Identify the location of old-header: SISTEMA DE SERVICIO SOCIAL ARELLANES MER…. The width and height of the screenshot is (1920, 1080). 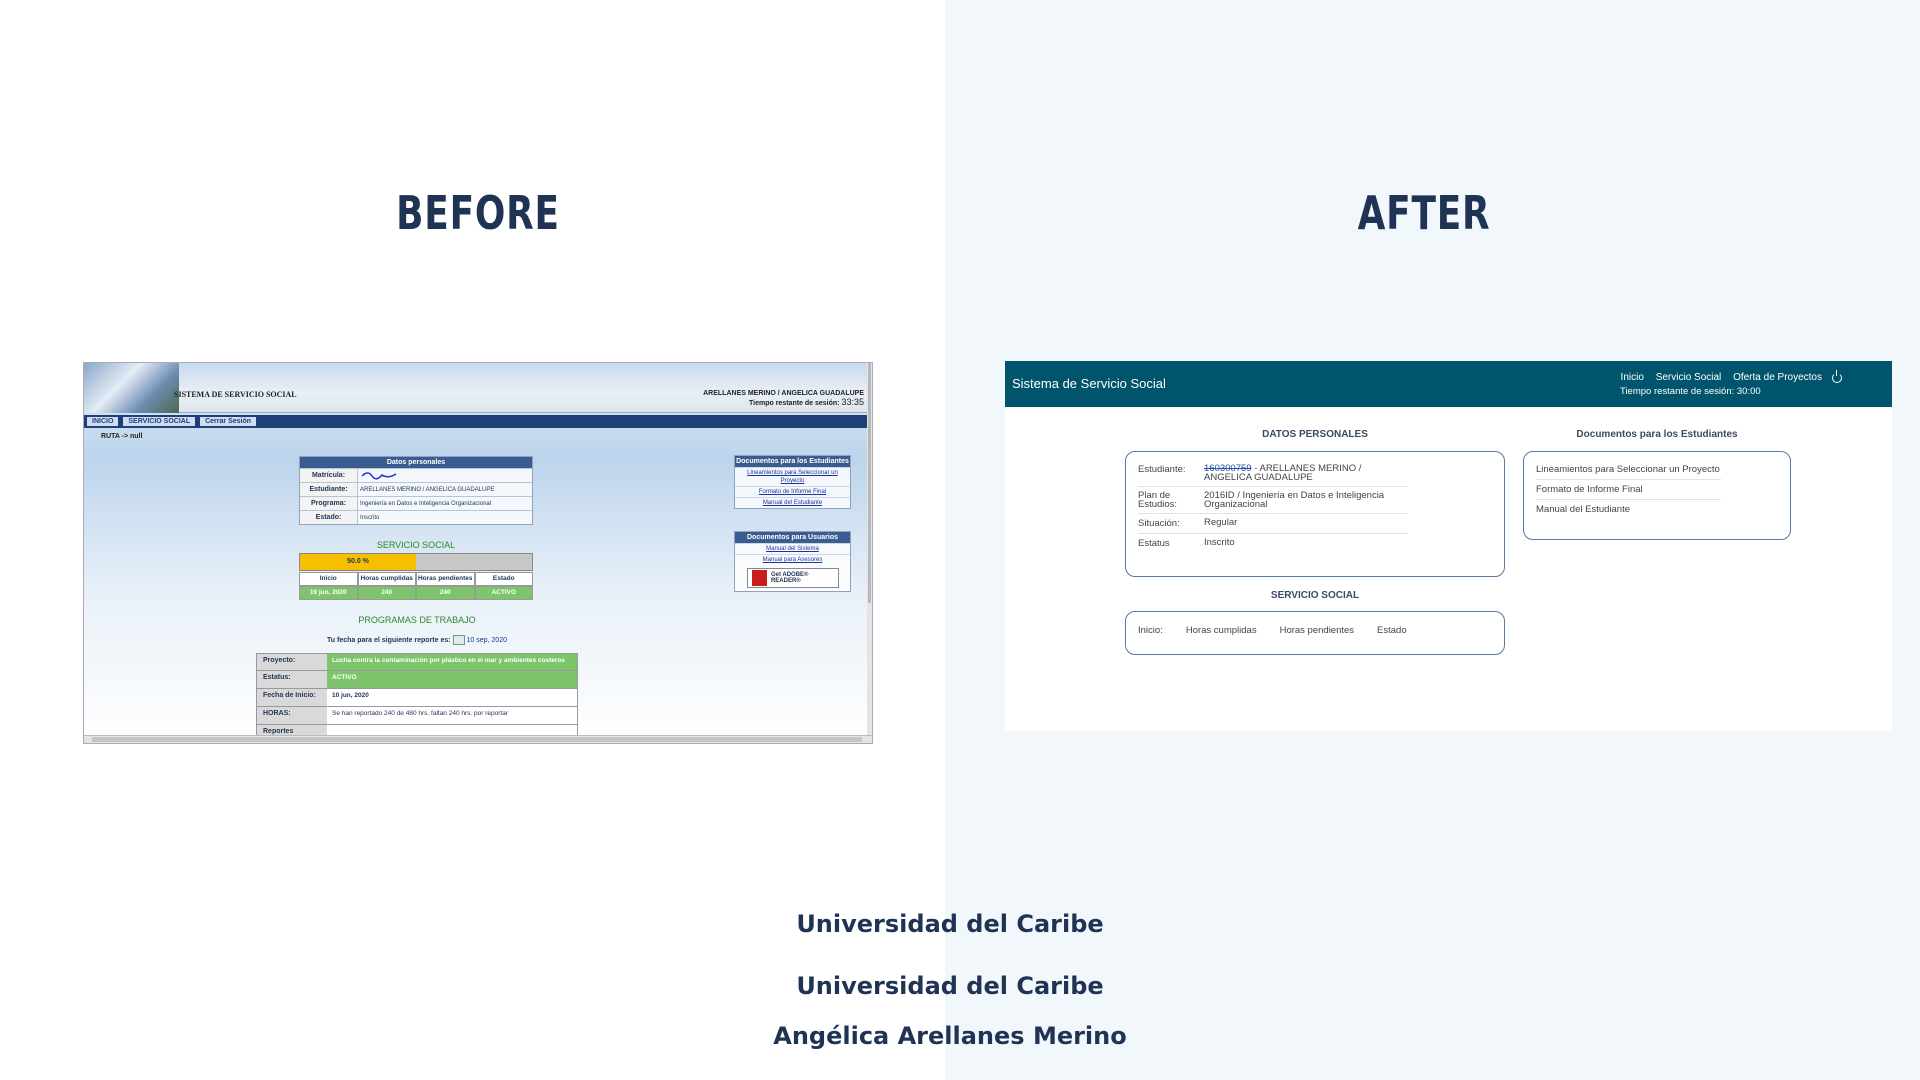
(478, 388).